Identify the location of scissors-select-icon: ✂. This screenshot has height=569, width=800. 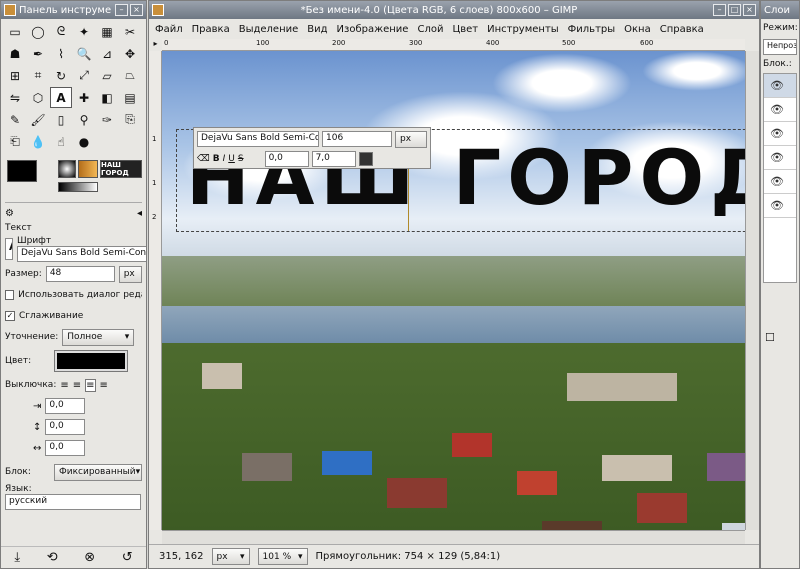
(130, 31).